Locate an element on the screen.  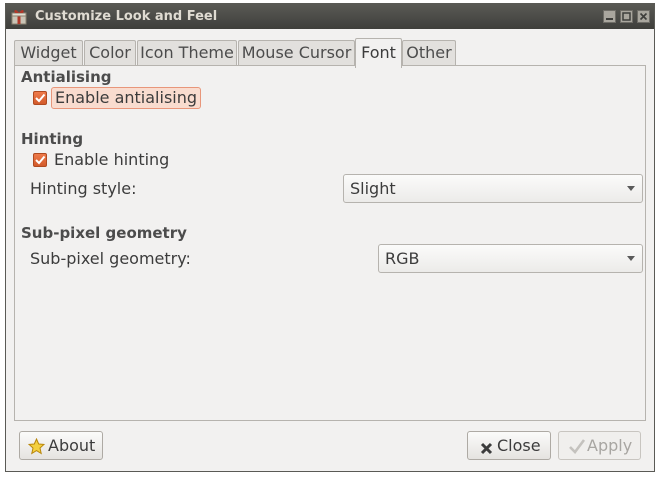
enable-hinting-label: Enable hinting is located at coordinates (111, 160).